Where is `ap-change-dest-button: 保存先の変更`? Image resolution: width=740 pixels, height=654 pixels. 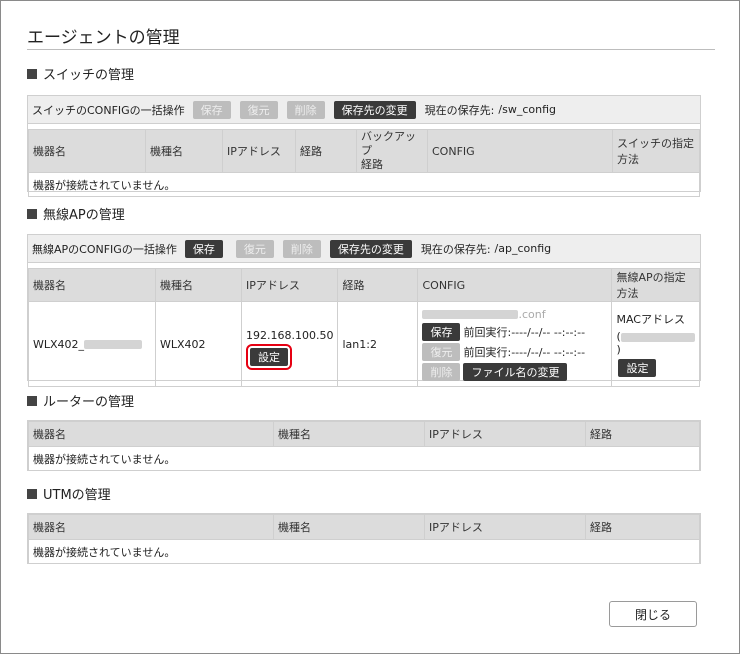 ap-change-dest-button: 保存先の変更 is located at coordinates (370, 248).